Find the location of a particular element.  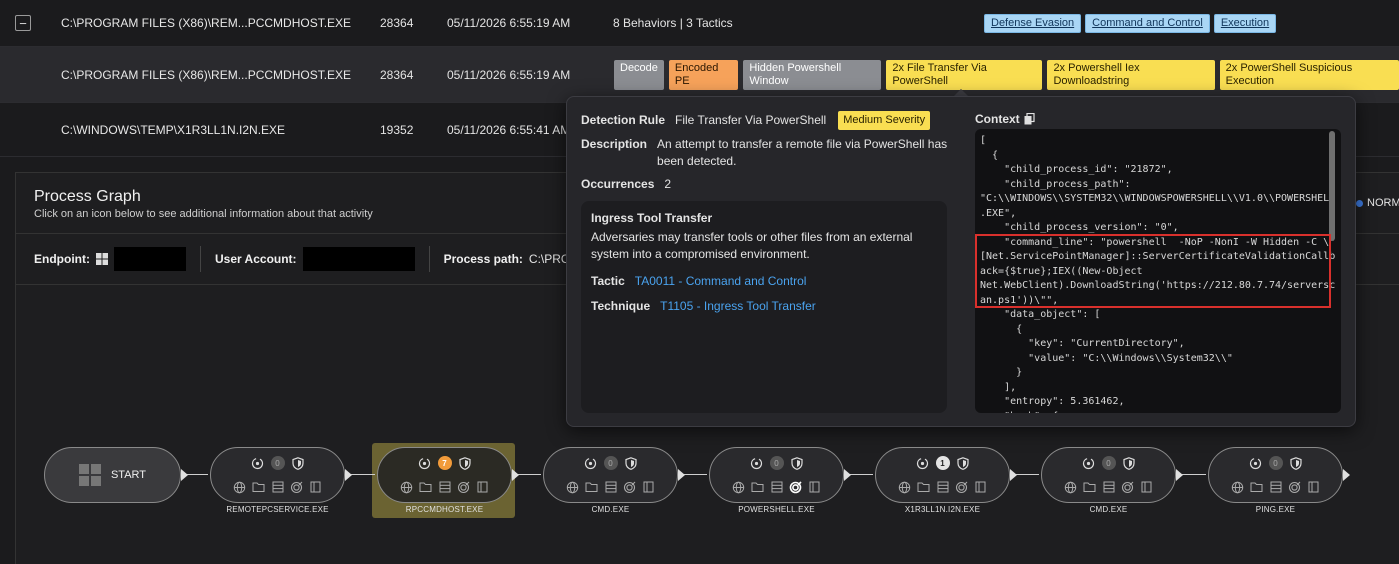

behavior-count-badge: 7 is located at coordinates (444, 463).